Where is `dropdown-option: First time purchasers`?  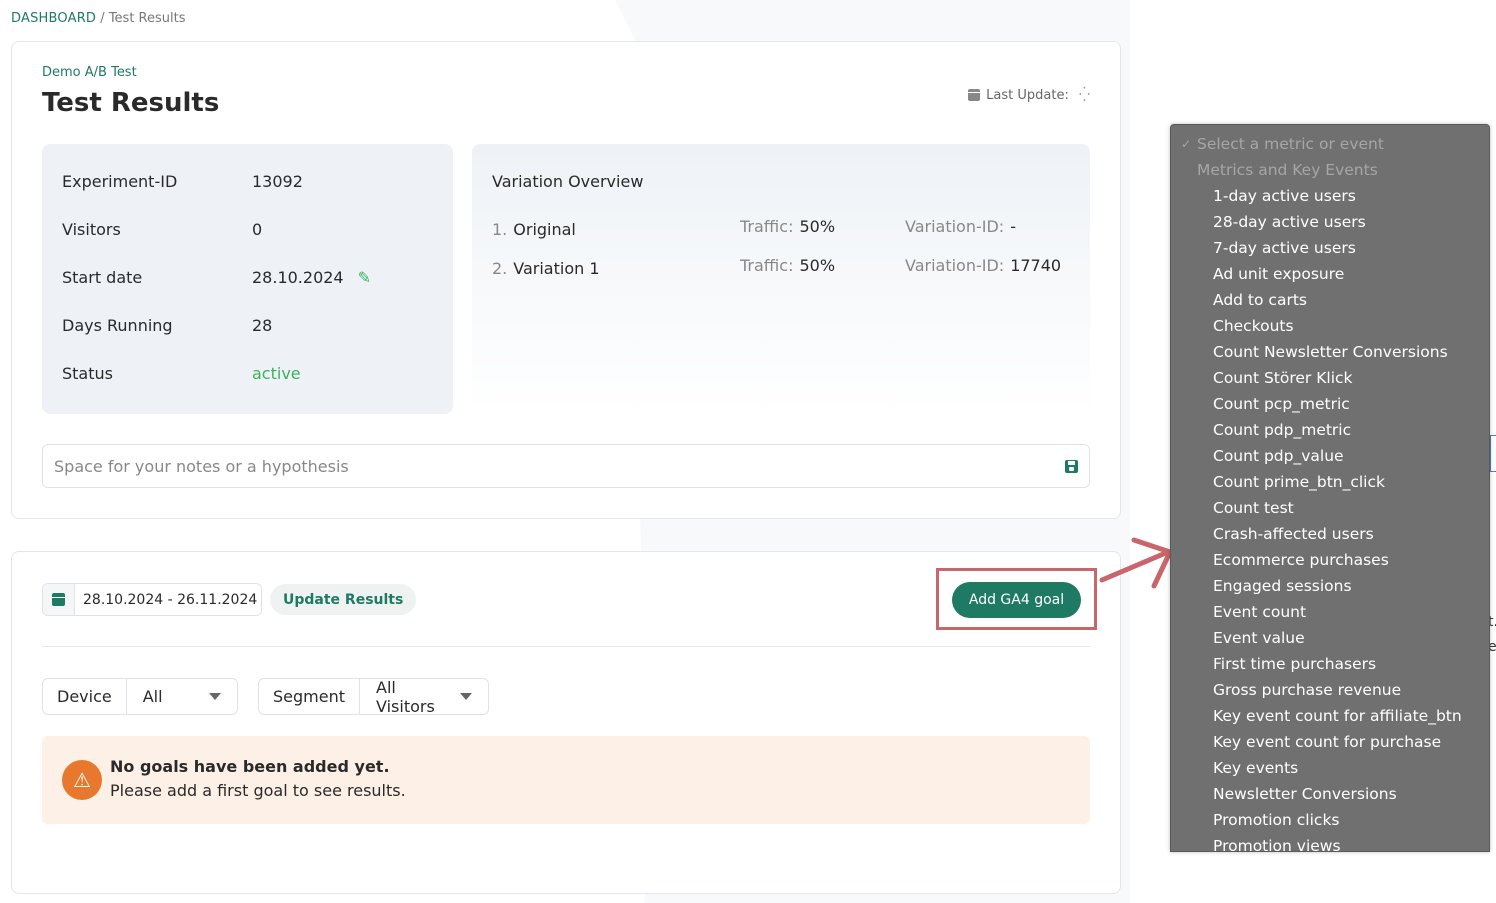 dropdown-option: First time purchasers is located at coordinates (1330, 664).